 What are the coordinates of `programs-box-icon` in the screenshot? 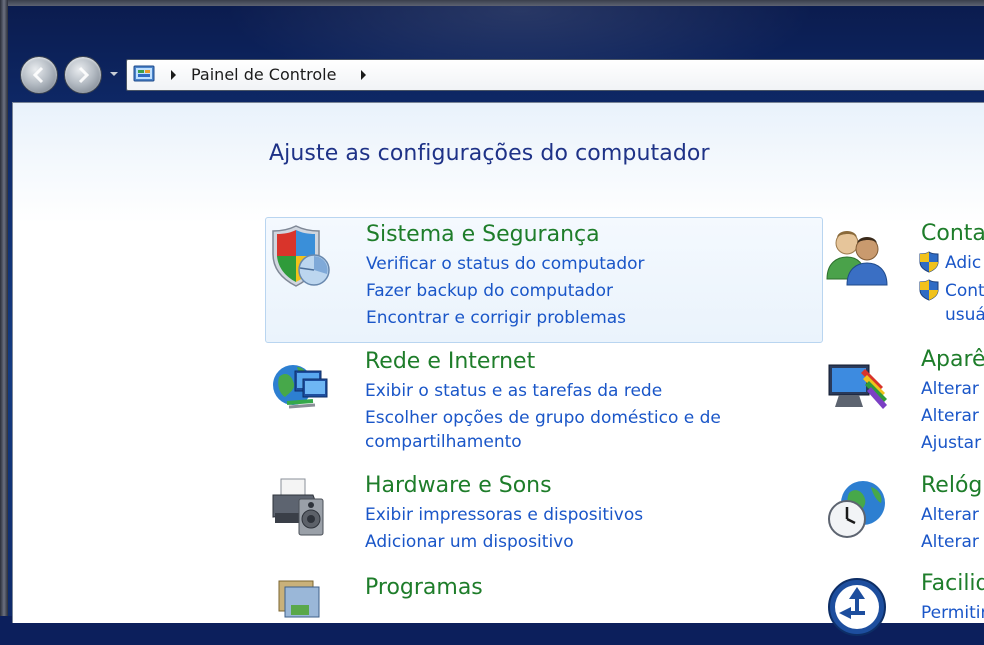 It's located at (299, 599).